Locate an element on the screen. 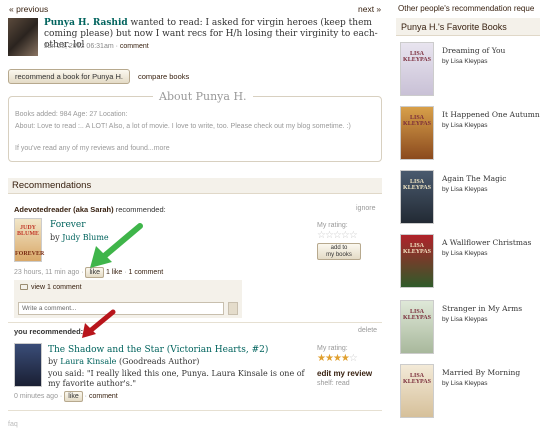 This screenshot has width=540, height=430. rec1-star-rating: ☆☆☆☆☆ is located at coordinates (337, 235).